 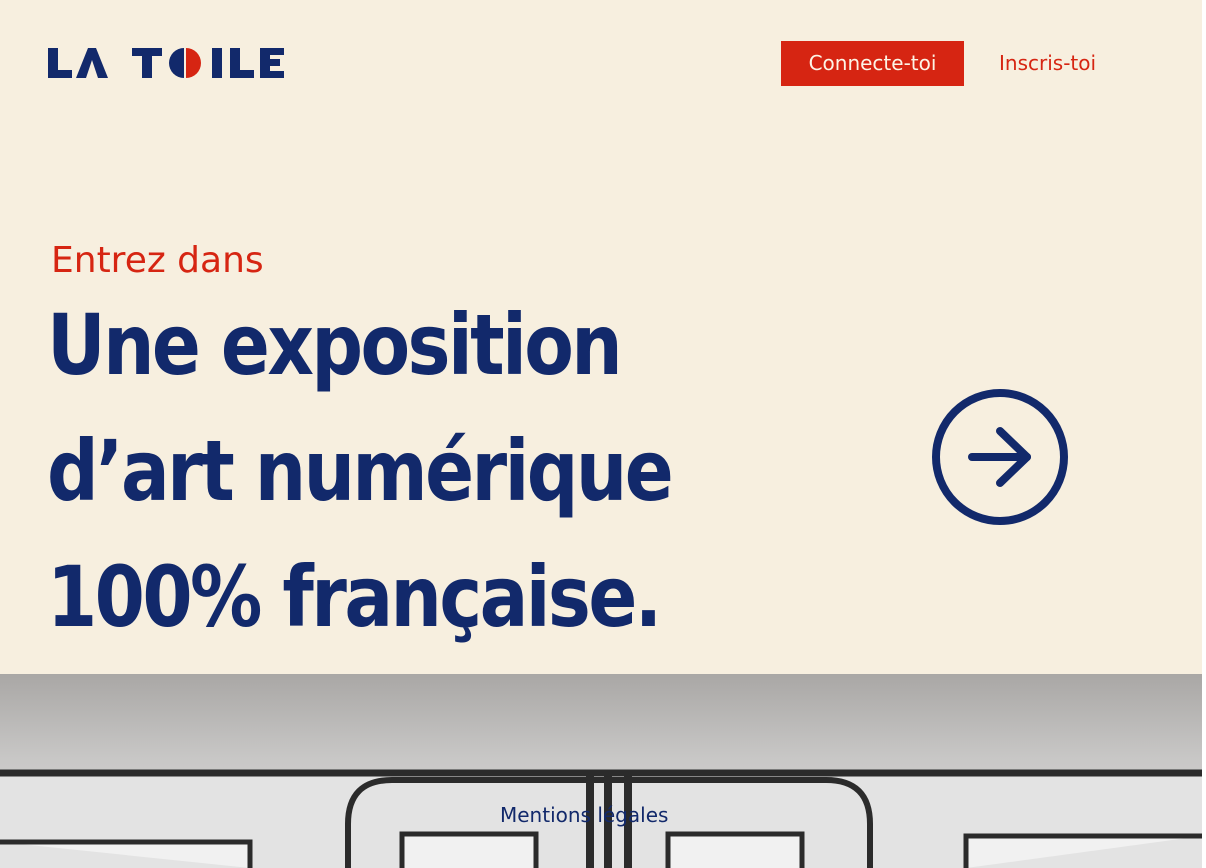 What do you see at coordinates (157, 260) in the screenshot?
I see `hero-kicker: Entrez dans` at bounding box center [157, 260].